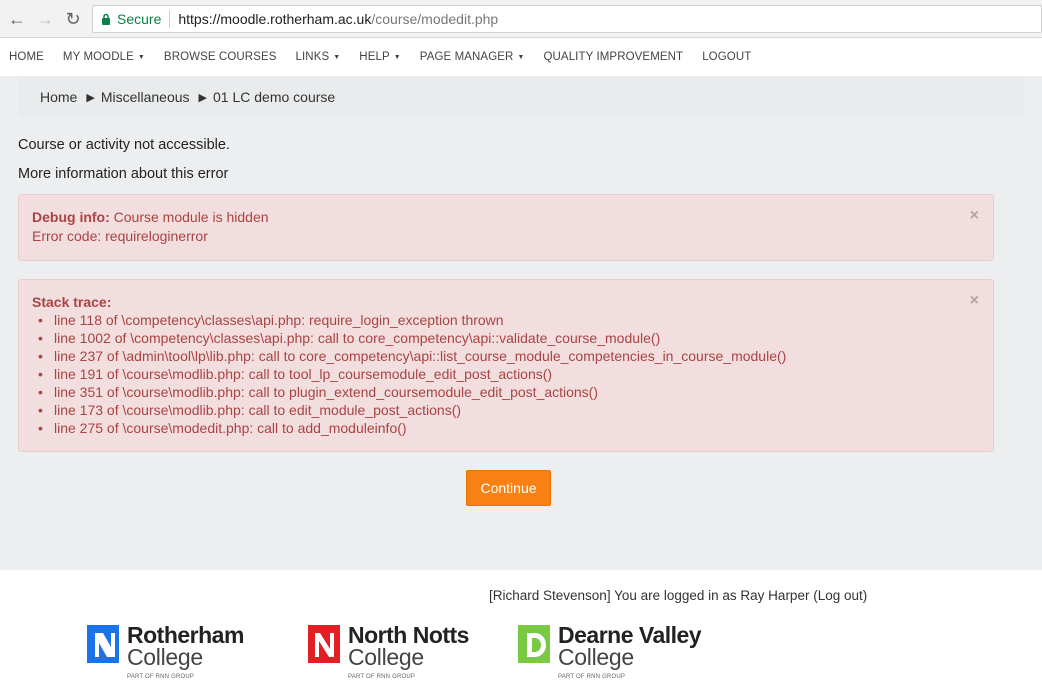  I want to click on north-notts-logo-text: North Notts College PART OF RNN GROUP, so click(408, 651).